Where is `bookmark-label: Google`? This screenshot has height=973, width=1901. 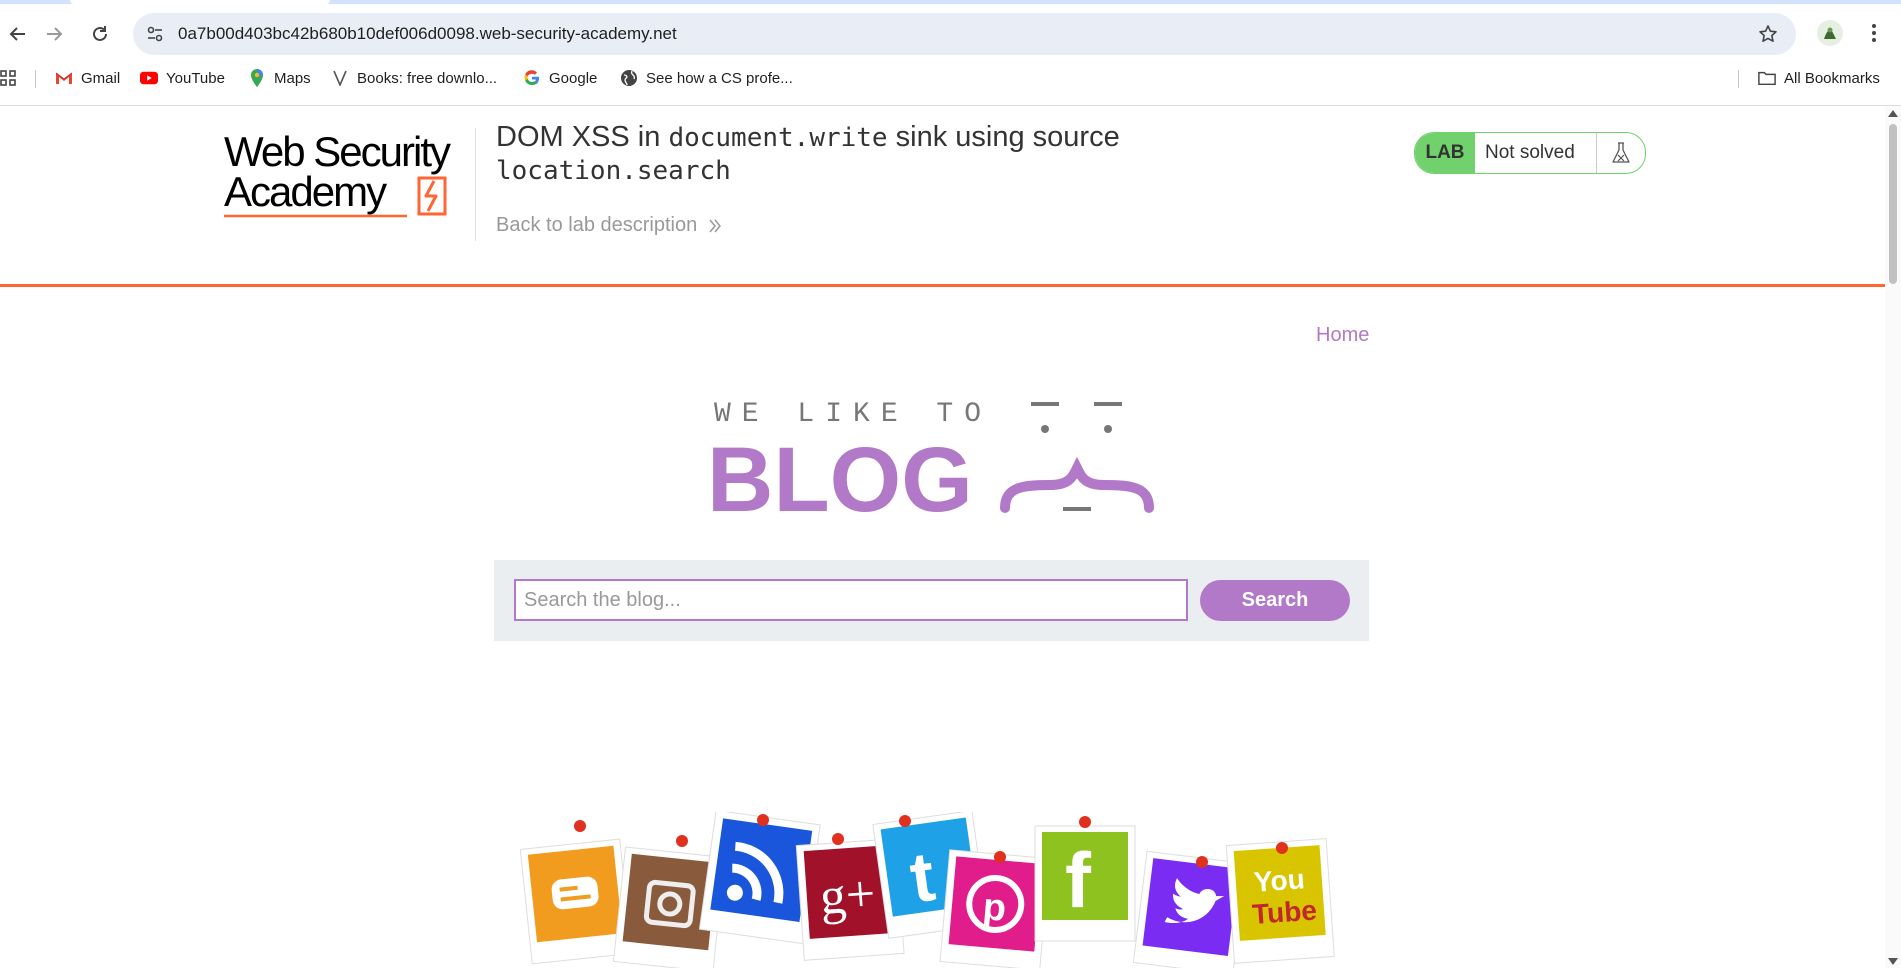 bookmark-label: Google is located at coordinates (573, 78).